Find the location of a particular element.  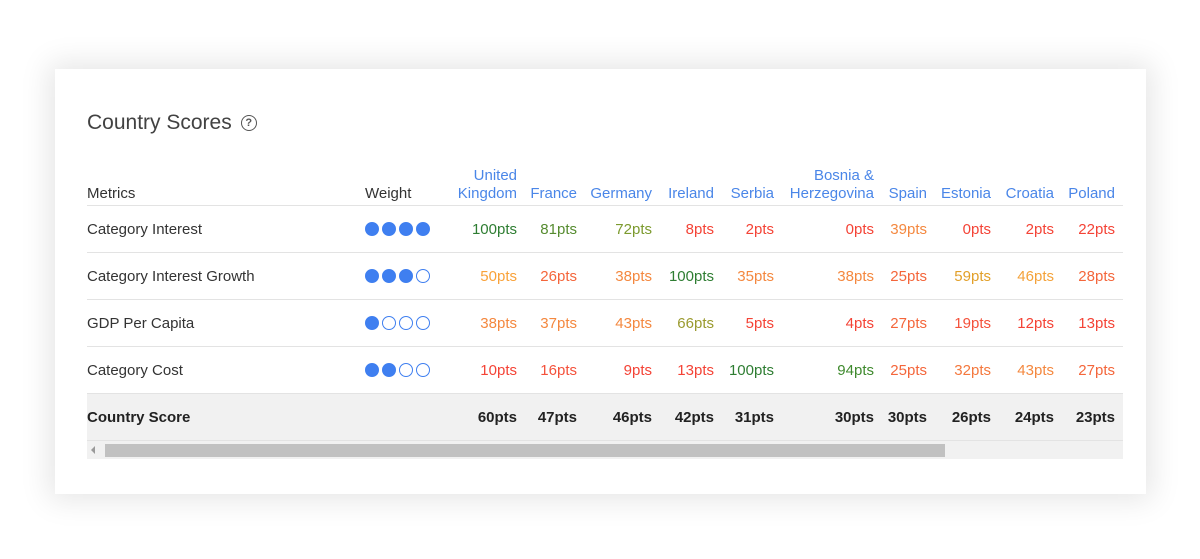

score-cell: 22pts is located at coordinates (1096, 229).